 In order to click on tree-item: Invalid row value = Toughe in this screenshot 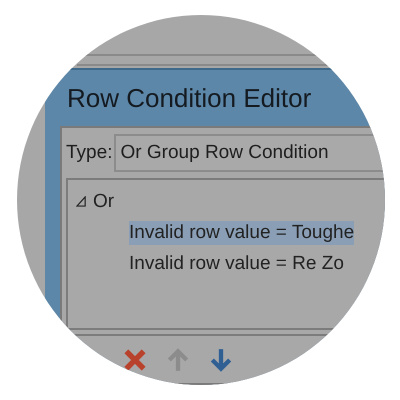, I will do `click(241, 232)`.